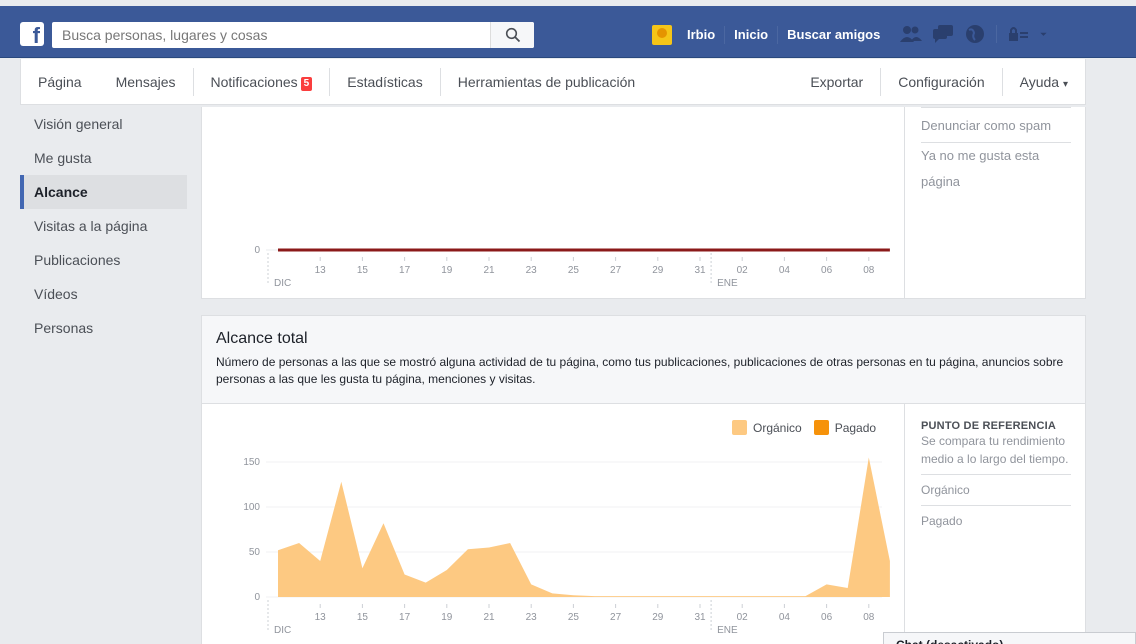 The width and height of the screenshot is (1136, 644). Describe the element at coordinates (988, 426) in the screenshot. I see `benchmark-title: PUNTO DE REFERENCIA` at that location.